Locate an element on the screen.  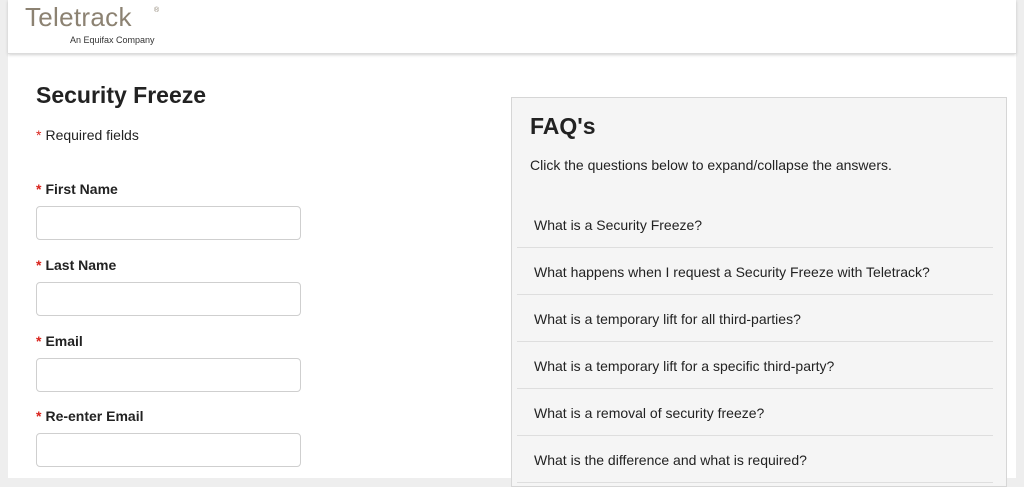
re-enter-email-label-text: Re-enter Email is located at coordinates (94, 416).